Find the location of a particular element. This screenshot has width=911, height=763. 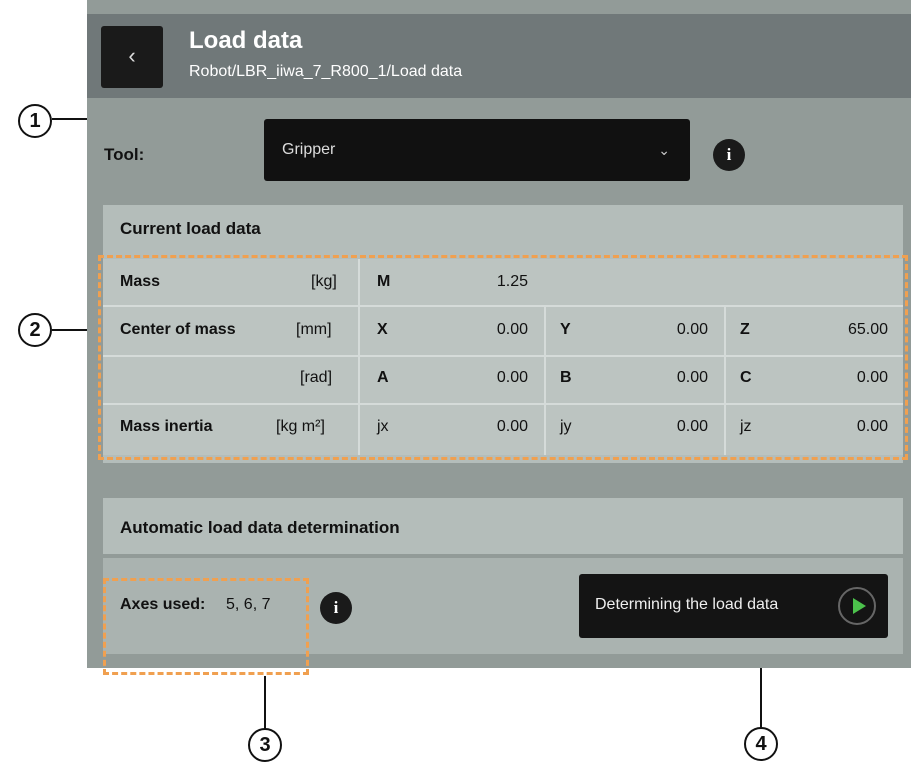

callout-1: 1 is located at coordinates (35, 121).